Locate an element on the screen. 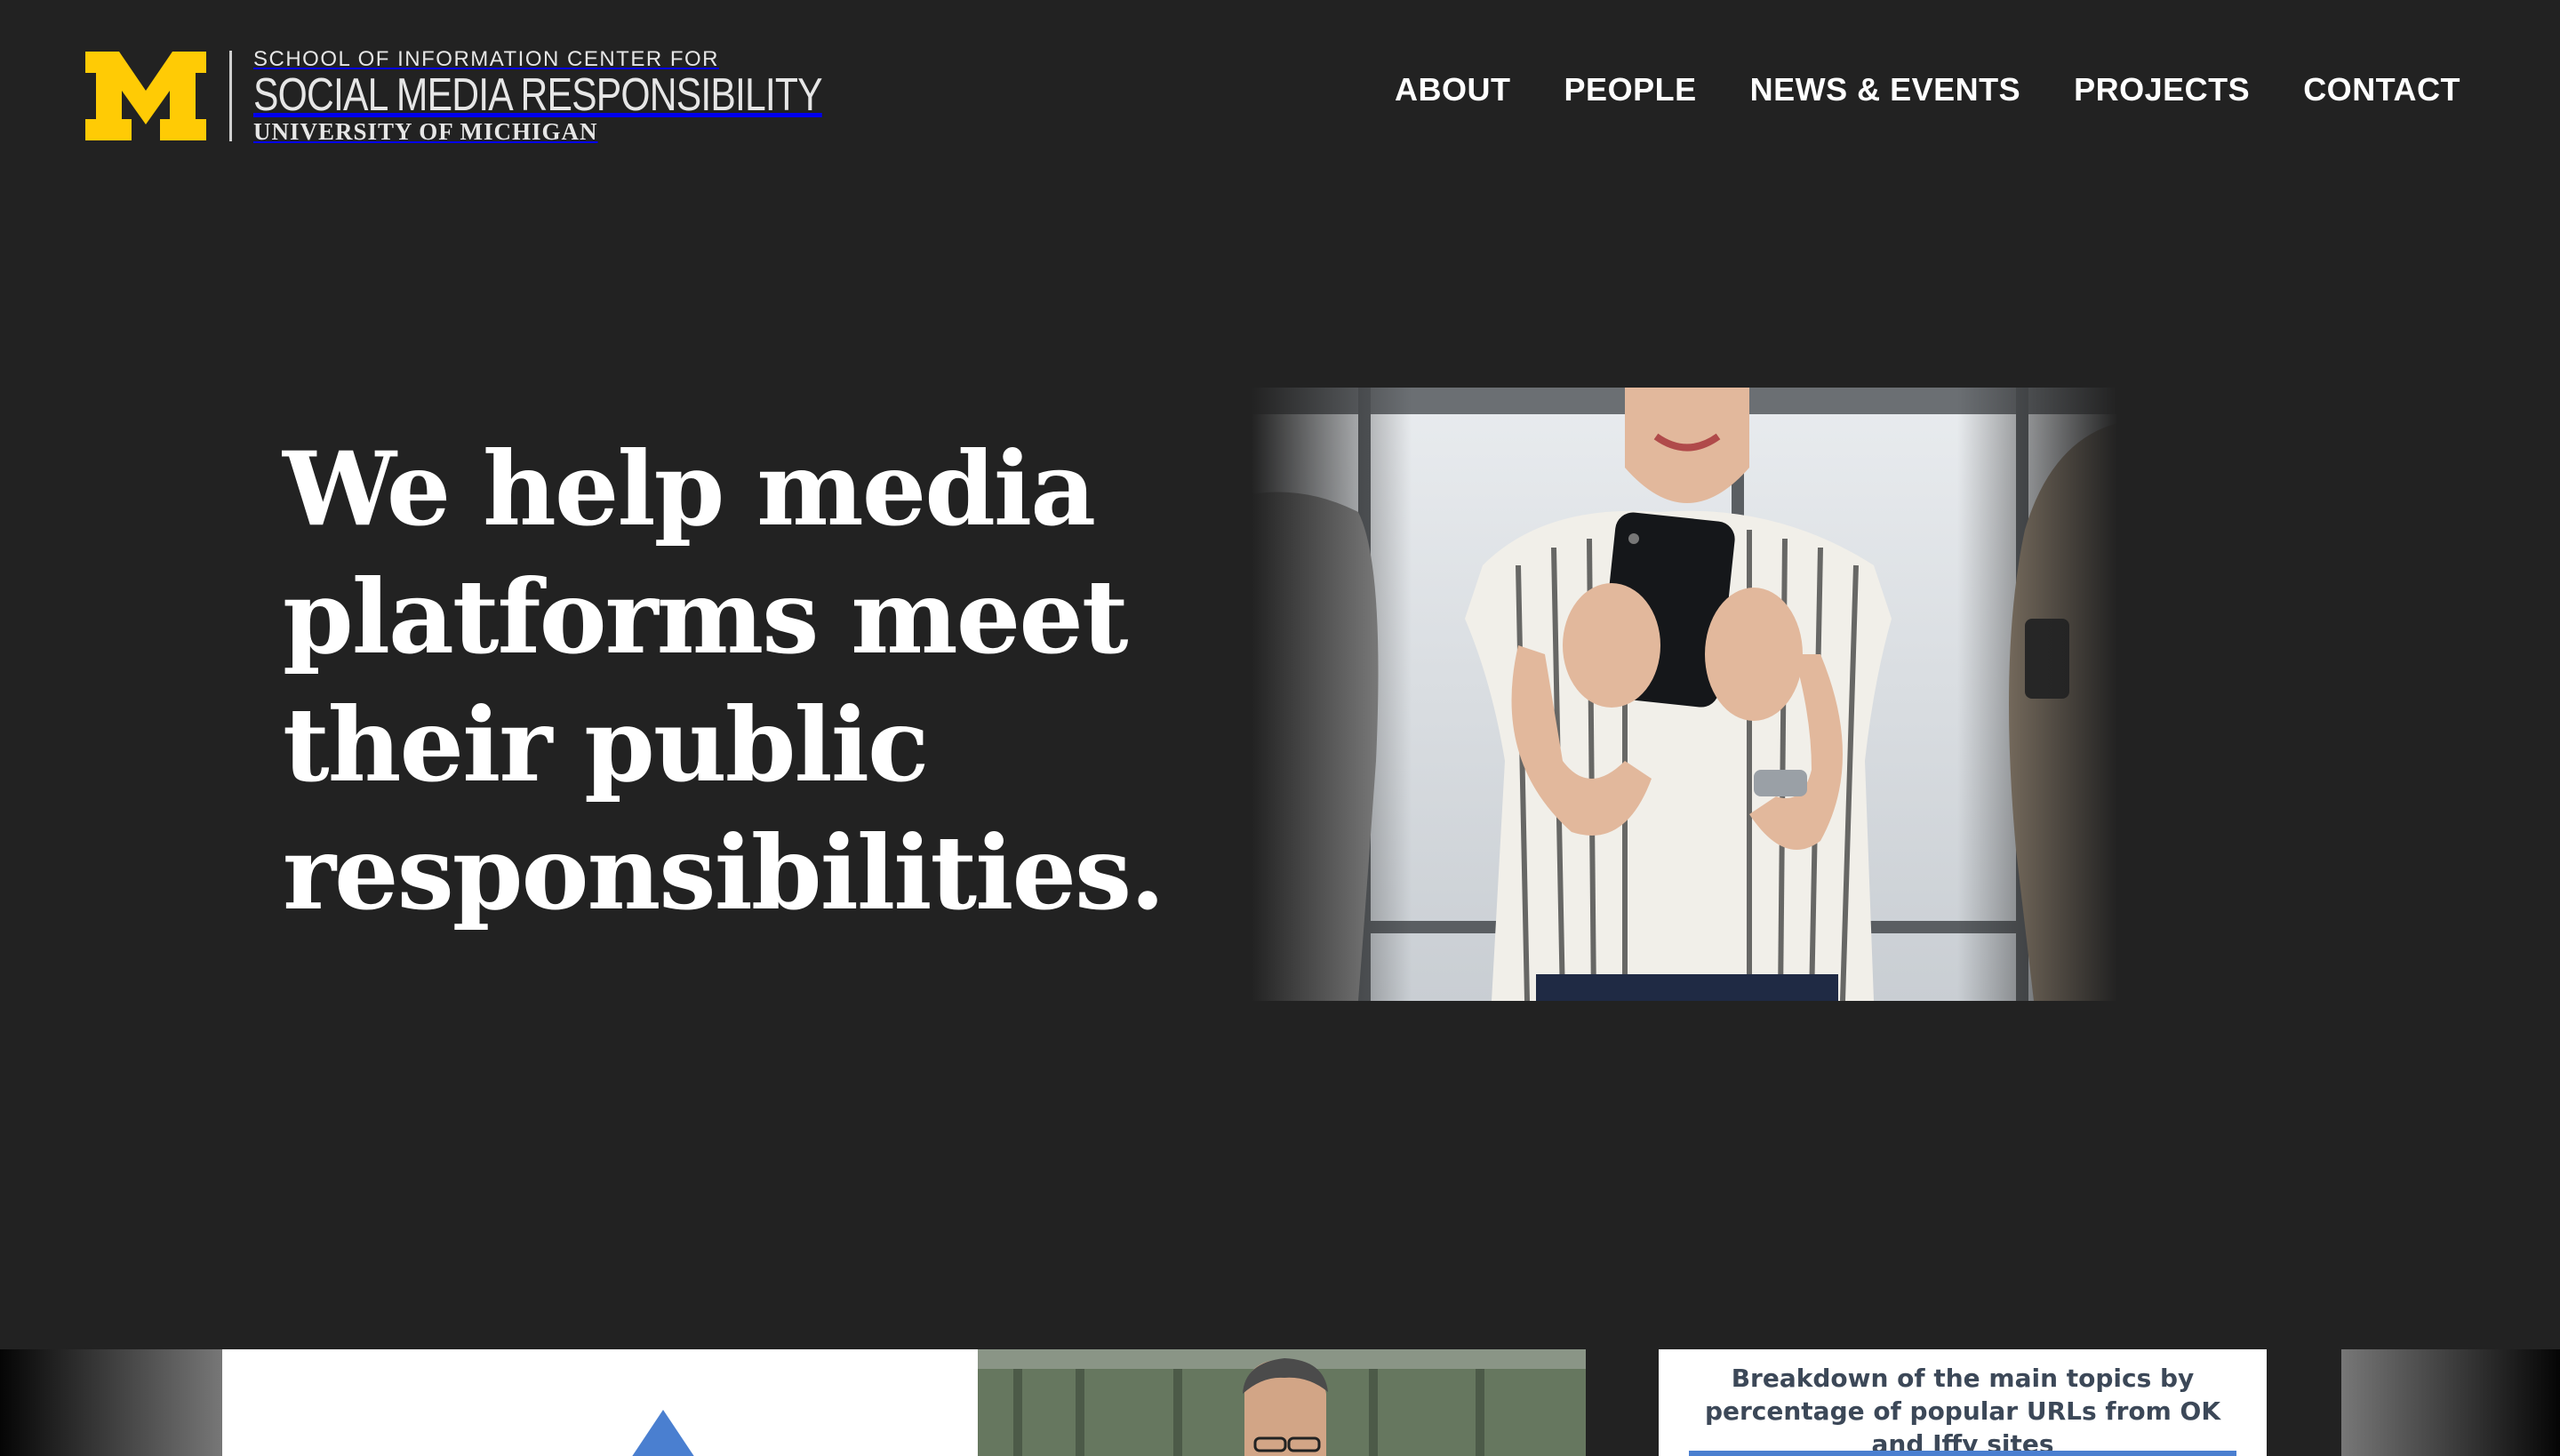 This screenshot has height=1456, width=2560. logo-university-line: UNIVERSITY OF MICHIGAN is located at coordinates (425, 131).